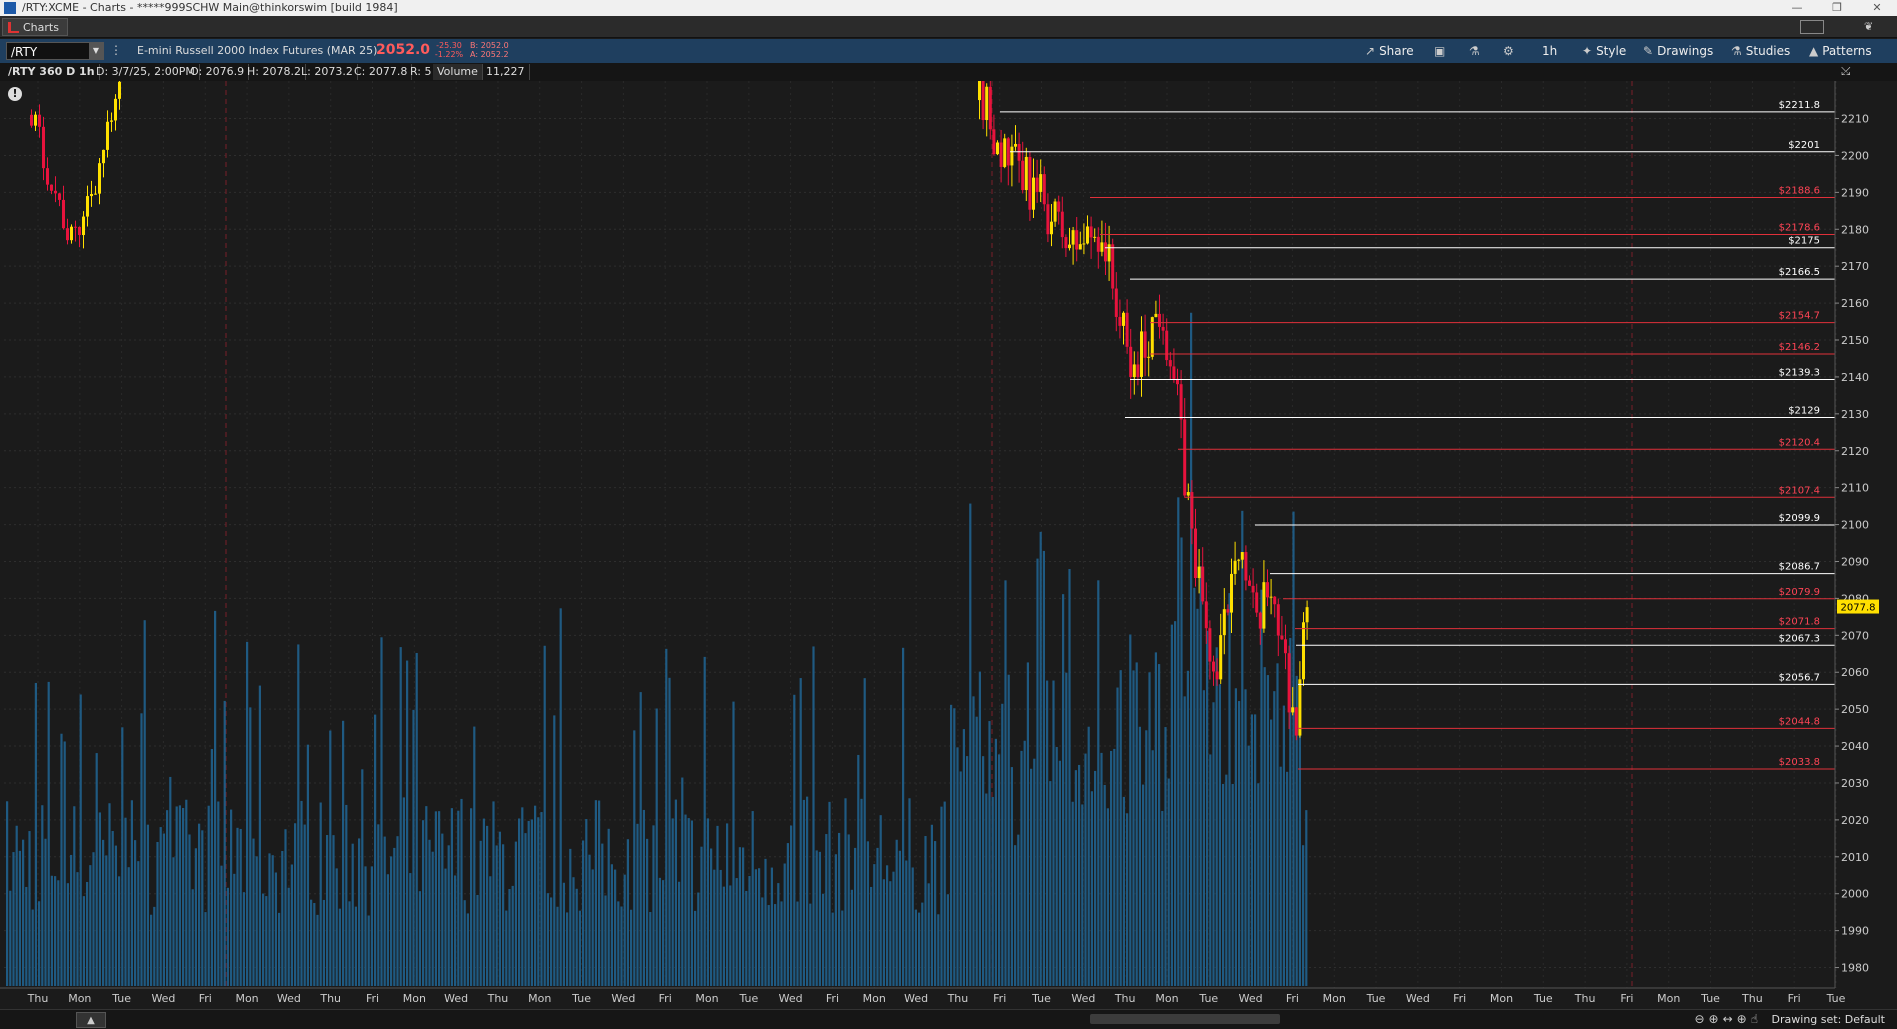 The width and height of the screenshot is (1897, 1029). I want to click on collapse-icon: ⤩, so click(1846, 71).